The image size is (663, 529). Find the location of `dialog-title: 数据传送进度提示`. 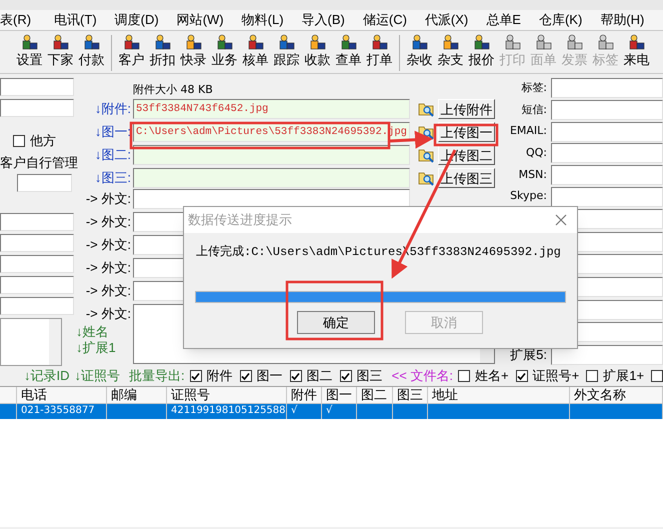

dialog-title: 数据传送进度提示 is located at coordinates (240, 220).